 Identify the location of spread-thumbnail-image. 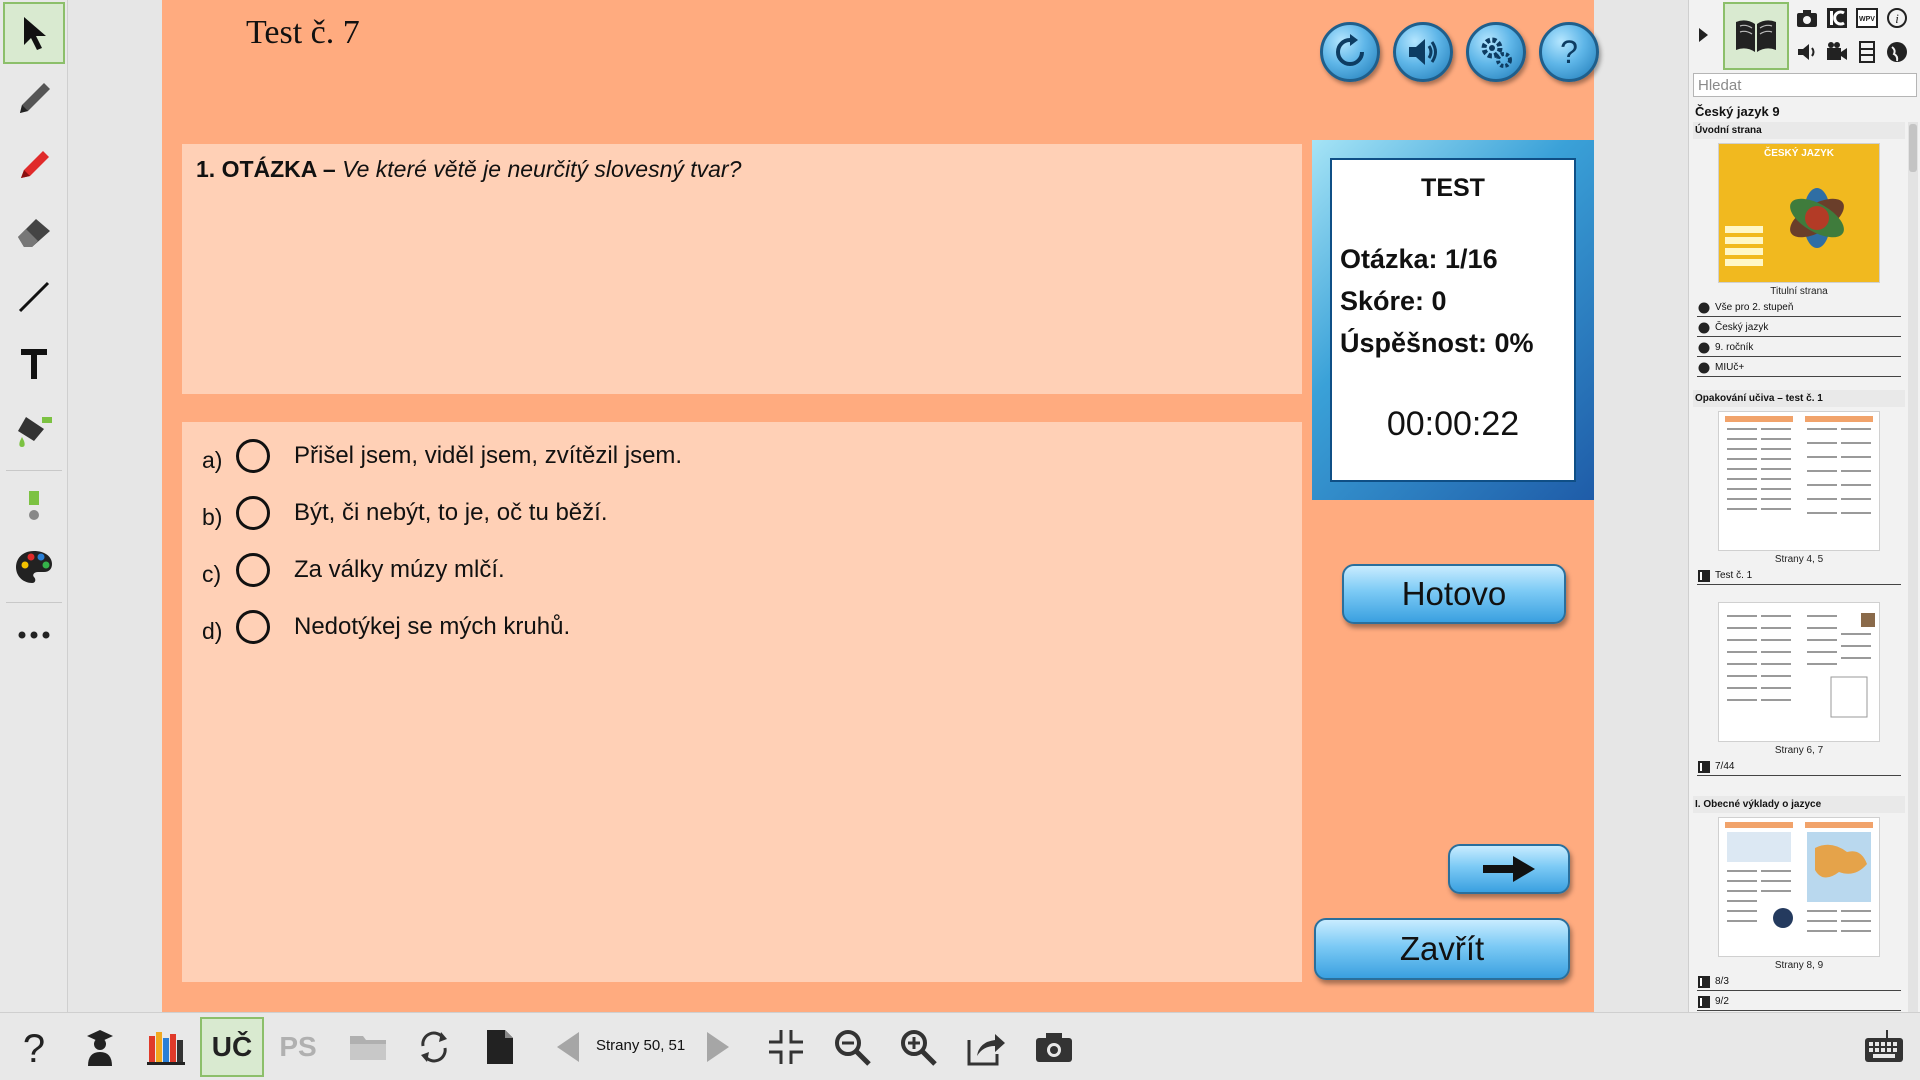
(1799, 672).